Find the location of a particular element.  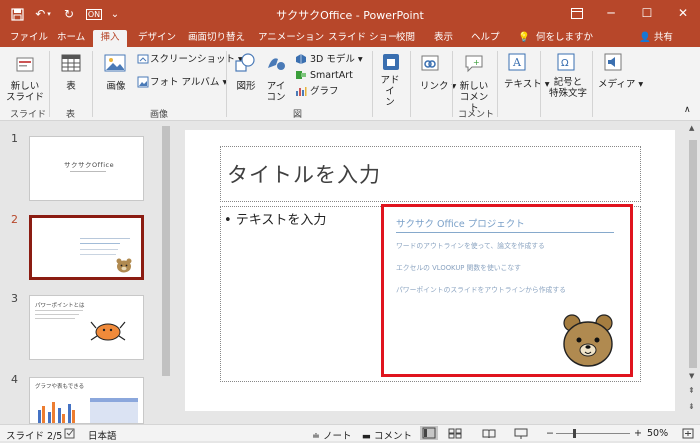

link-label: リンク is located at coordinates (434, 86).